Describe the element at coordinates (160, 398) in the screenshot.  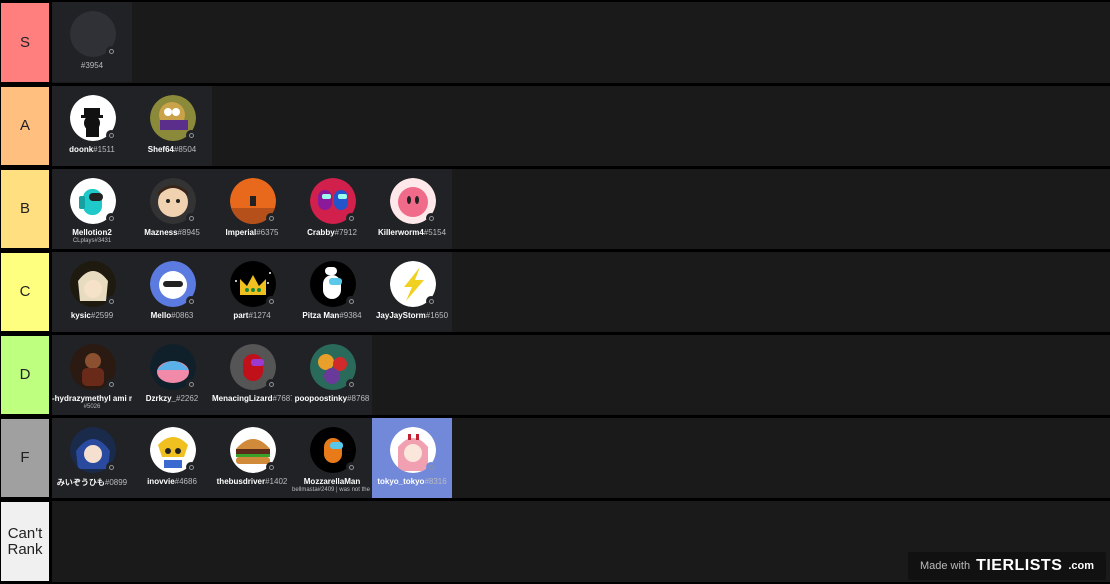
I see `username-text: Dzrkzy_` at that location.